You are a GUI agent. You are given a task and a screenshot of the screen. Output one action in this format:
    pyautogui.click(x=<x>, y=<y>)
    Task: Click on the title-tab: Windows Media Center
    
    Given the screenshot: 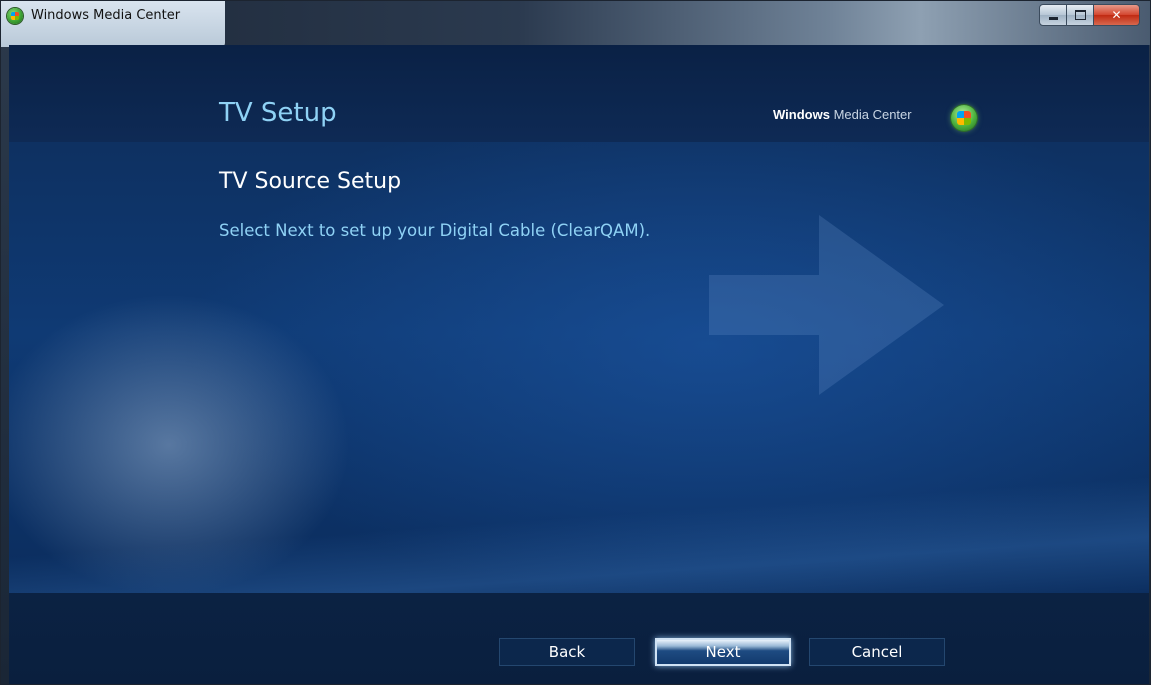 What is the action you would take?
    pyautogui.click(x=113, y=24)
    